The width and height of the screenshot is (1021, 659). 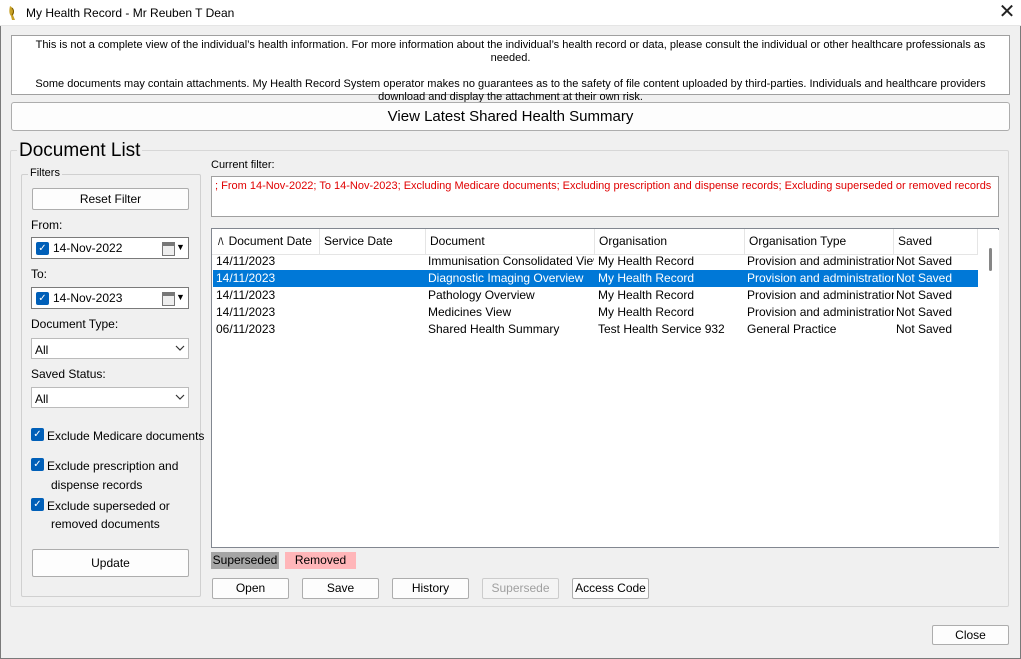 I want to click on cell-document-date: 06/11/2023, so click(x=246, y=329).